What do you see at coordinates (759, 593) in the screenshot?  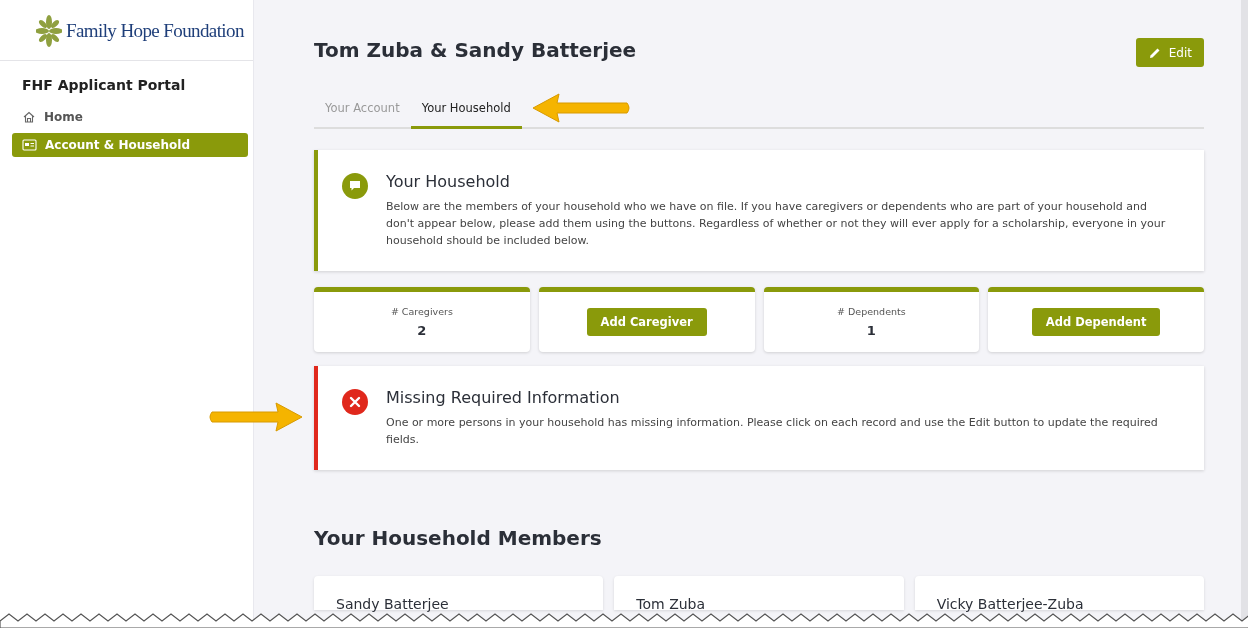 I see `member-card: Tom Zuba` at bounding box center [759, 593].